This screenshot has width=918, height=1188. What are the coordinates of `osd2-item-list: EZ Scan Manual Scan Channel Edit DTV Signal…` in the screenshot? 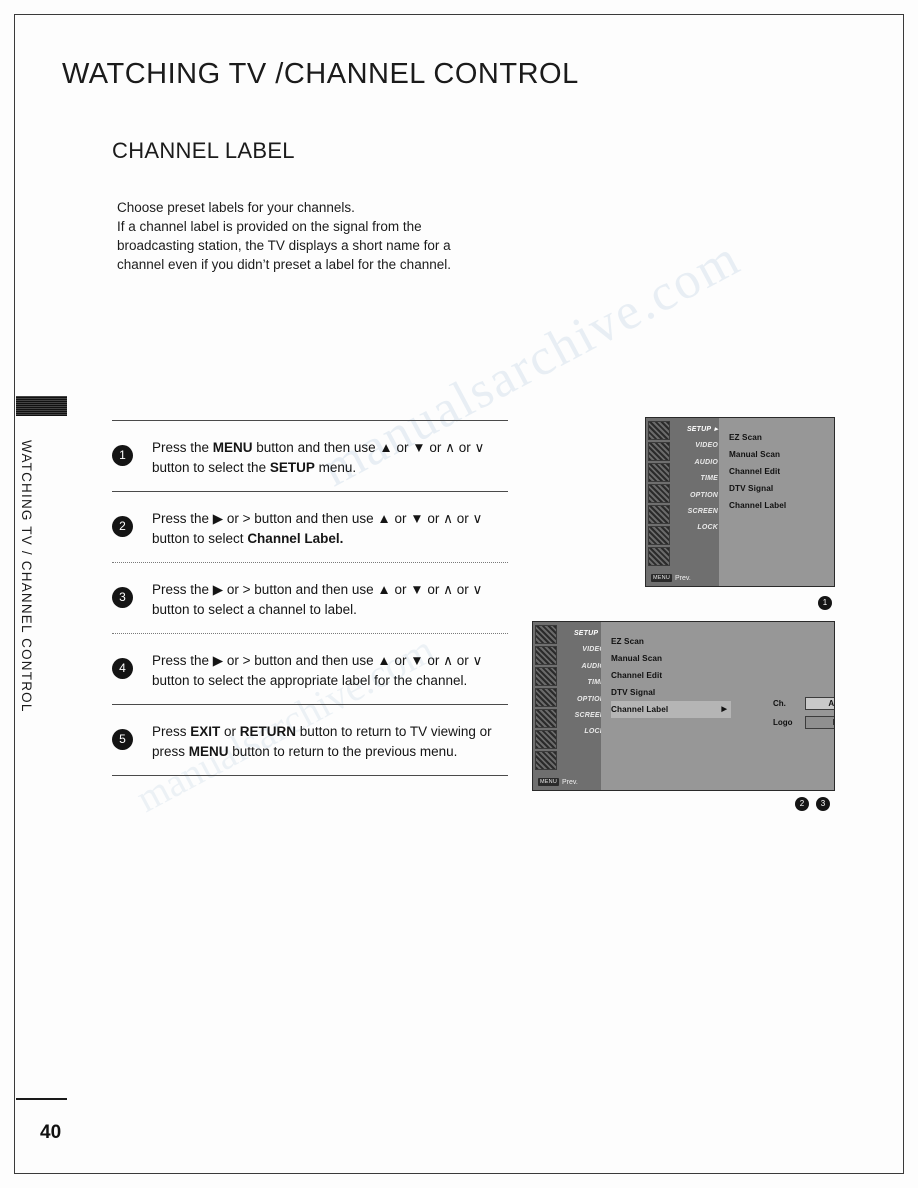 It's located at (671, 675).